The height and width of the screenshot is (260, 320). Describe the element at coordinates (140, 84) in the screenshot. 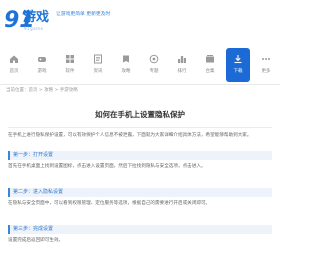

I see `nav-divider` at that location.